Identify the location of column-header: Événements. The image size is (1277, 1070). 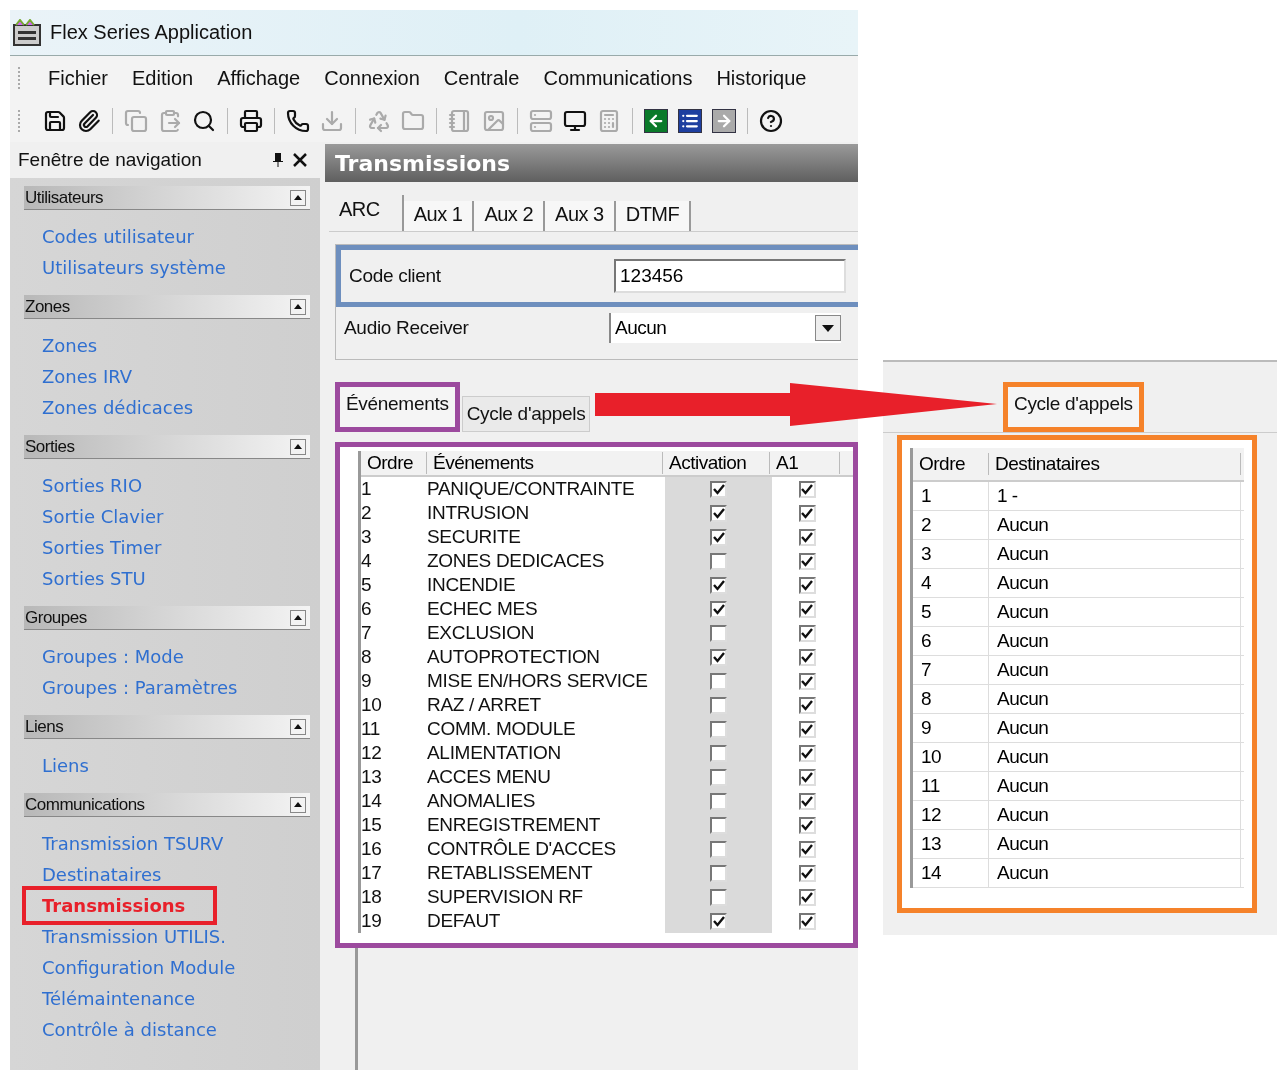
(545, 463).